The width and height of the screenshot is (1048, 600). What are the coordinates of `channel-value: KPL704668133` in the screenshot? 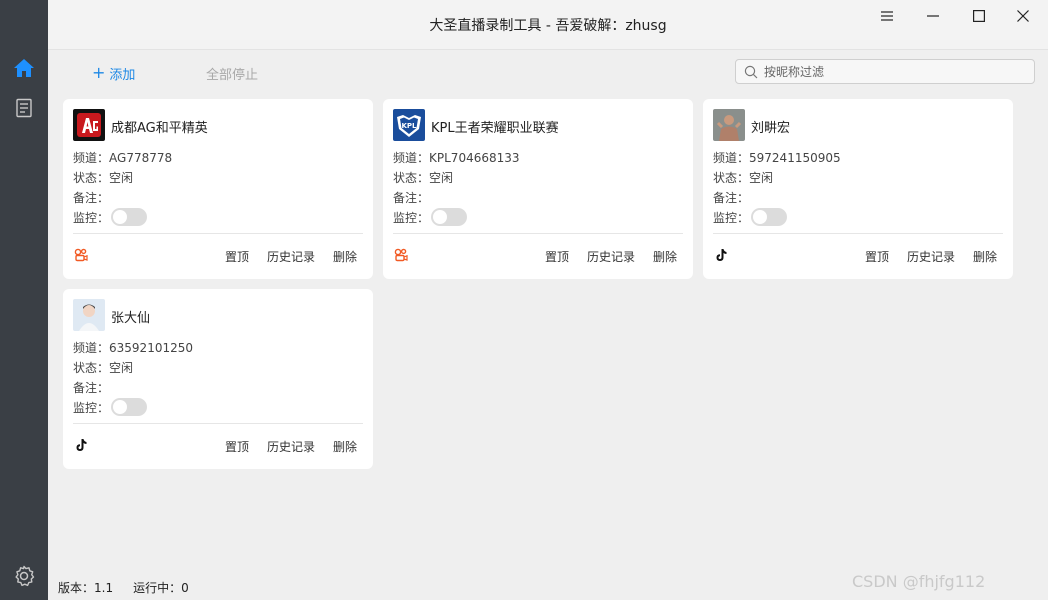 It's located at (474, 157).